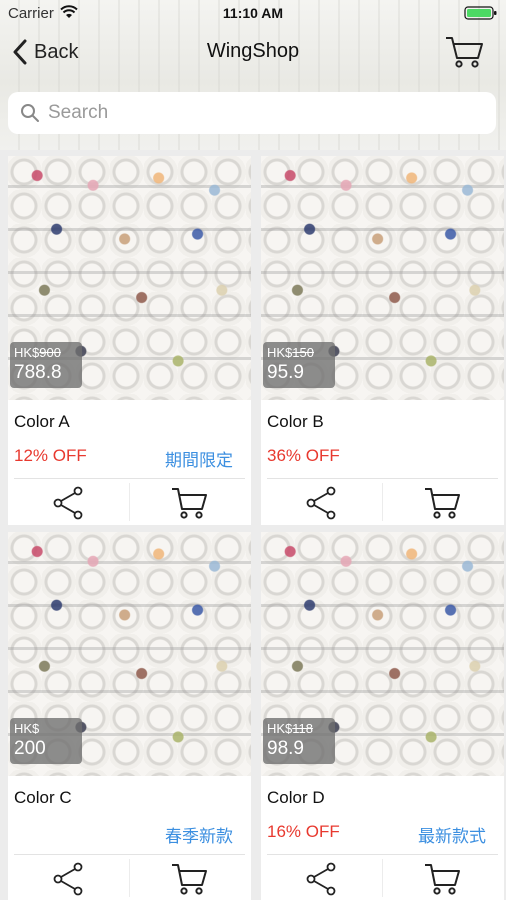 The image size is (506, 900). Describe the element at coordinates (30, 113) in the screenshot. I see `search-icon` at that location.